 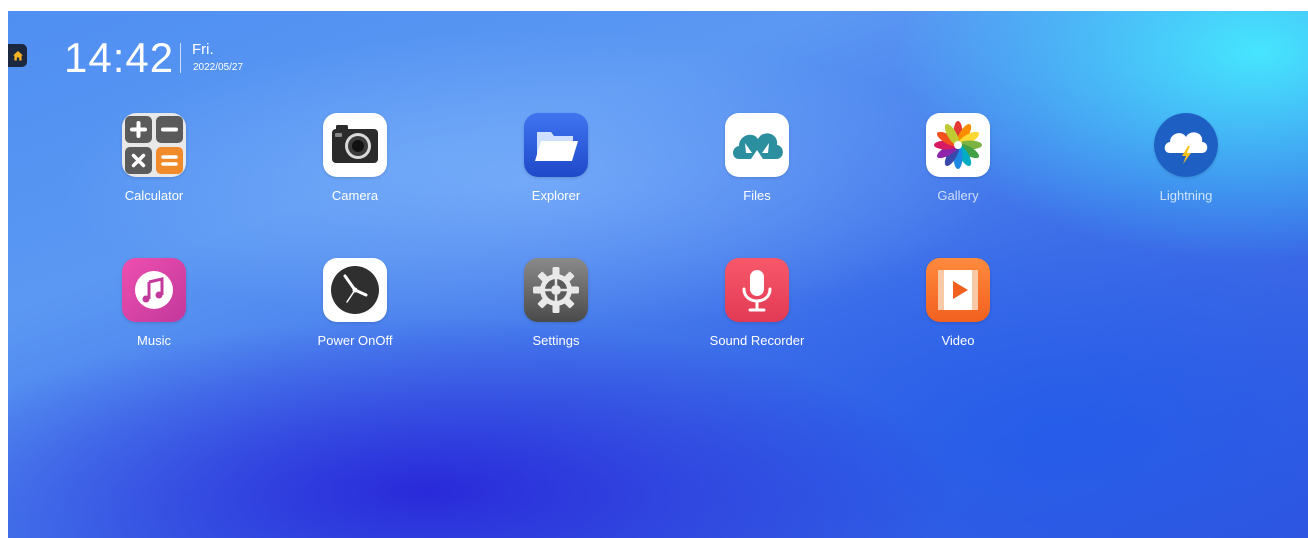 What do you see at coordinates (355, 145) in the screenshot?
I see `camera-icon` at bounding box center [355, 145].